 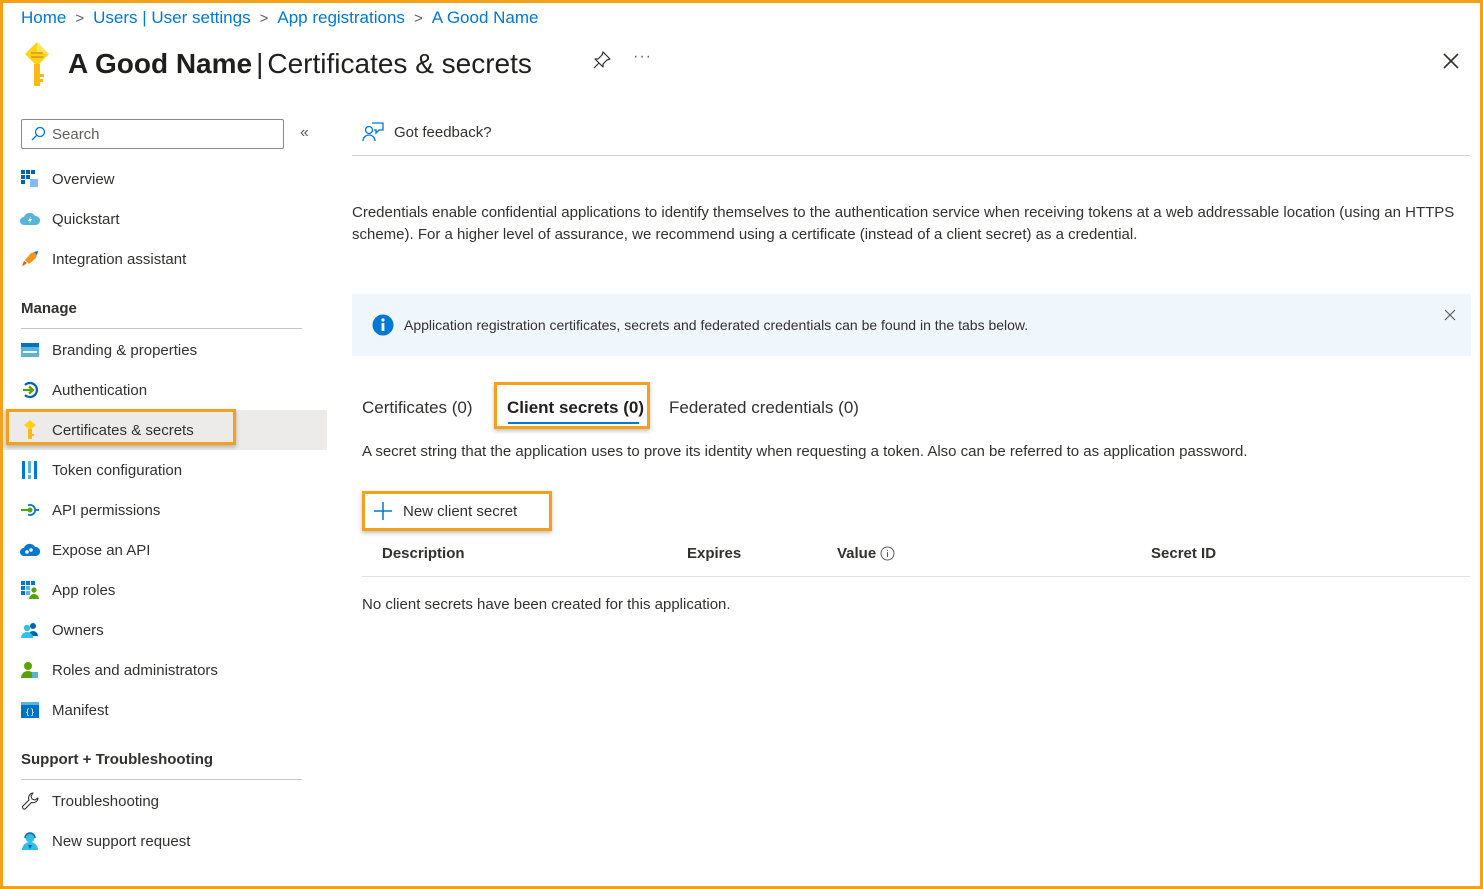 What do you see at coordinates (83, 179) in the screenshot?
I see `sidebar-item-label: Overview` at bounding box center [83, 179].